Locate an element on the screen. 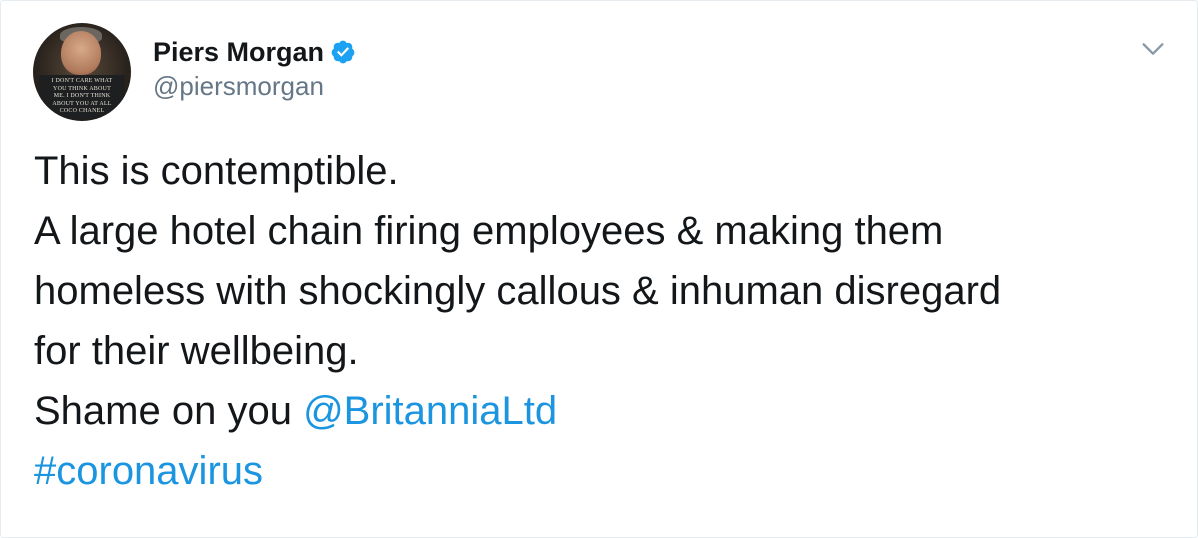 The width and height of the screenshot is (1198, 538). avatar-sign-line: I DON'T CARE WHAT is located at coordinates (82, 81).